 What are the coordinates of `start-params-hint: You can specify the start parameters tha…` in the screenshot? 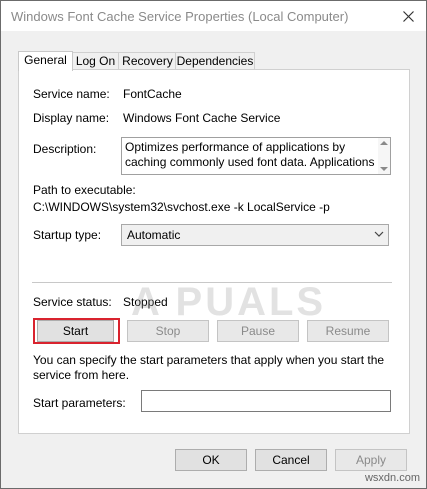 It's located at (209, 367).